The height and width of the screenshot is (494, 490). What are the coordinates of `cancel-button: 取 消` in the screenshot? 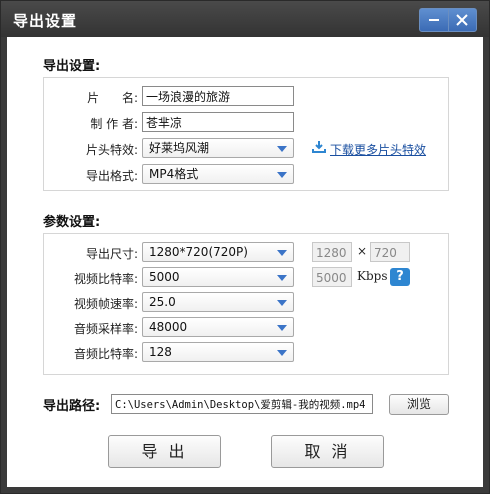 It's located at (327, 451).